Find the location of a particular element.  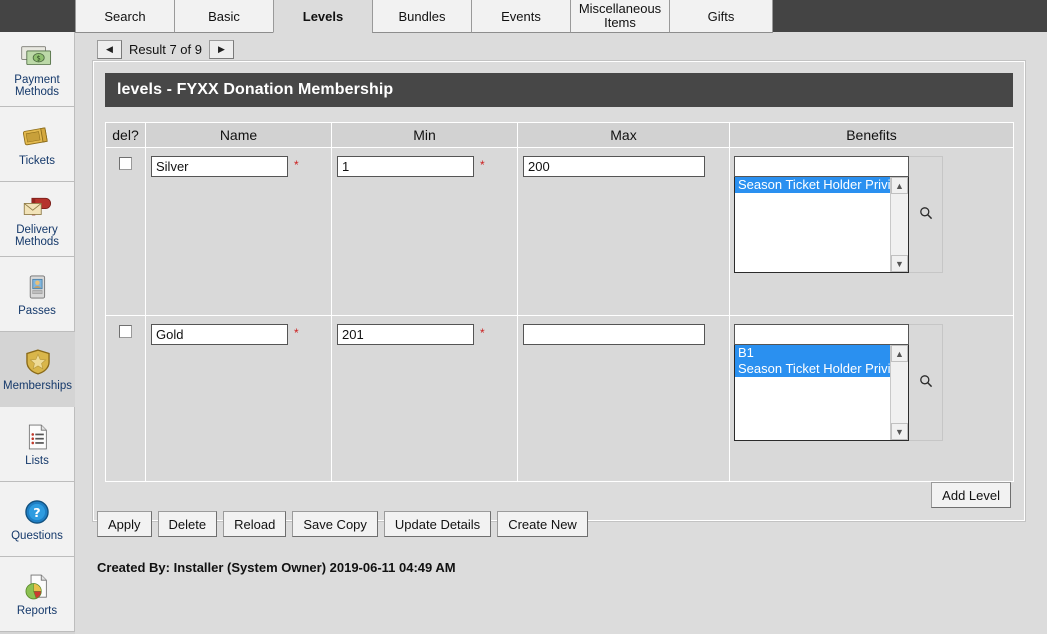

column-header-del: del? is located at coordinates (125, 135).